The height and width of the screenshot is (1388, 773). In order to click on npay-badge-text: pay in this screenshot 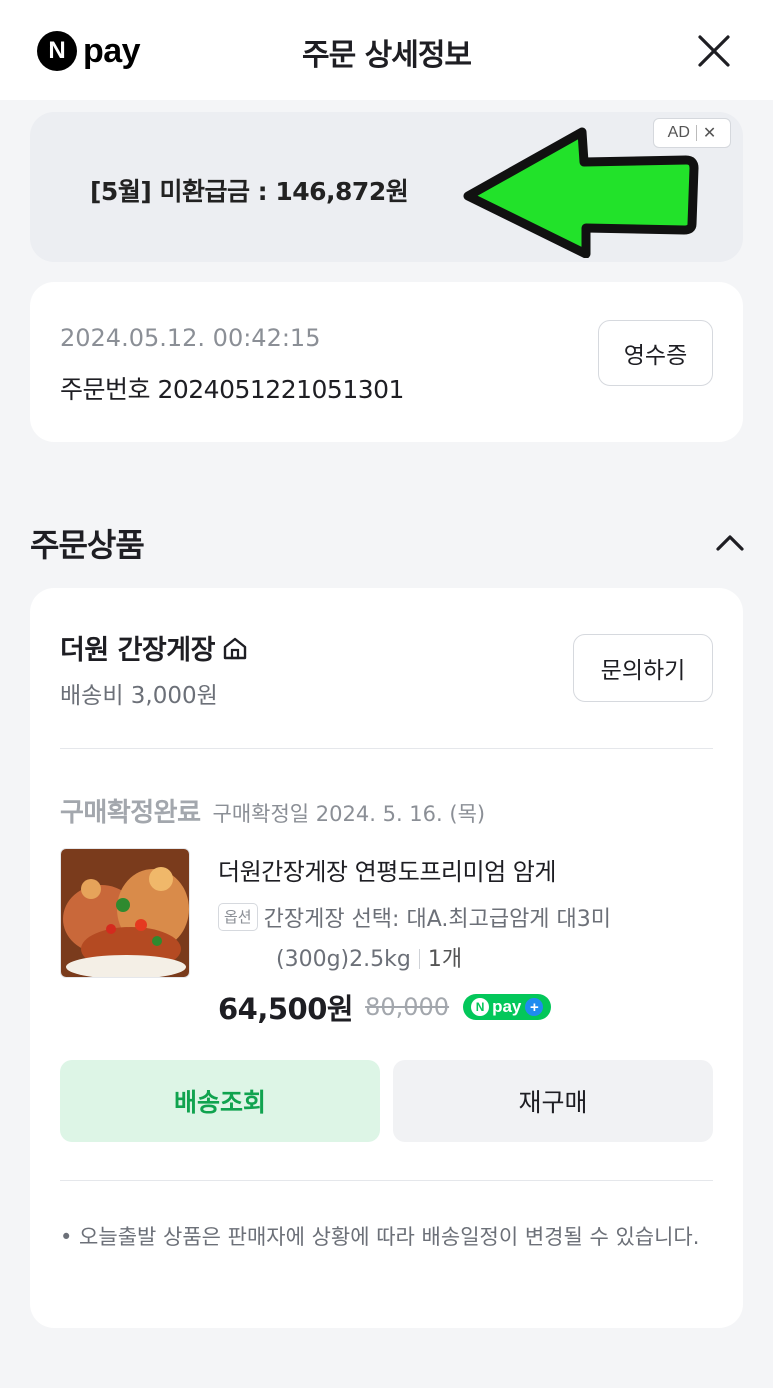, I will do `click(507, 1006)`.